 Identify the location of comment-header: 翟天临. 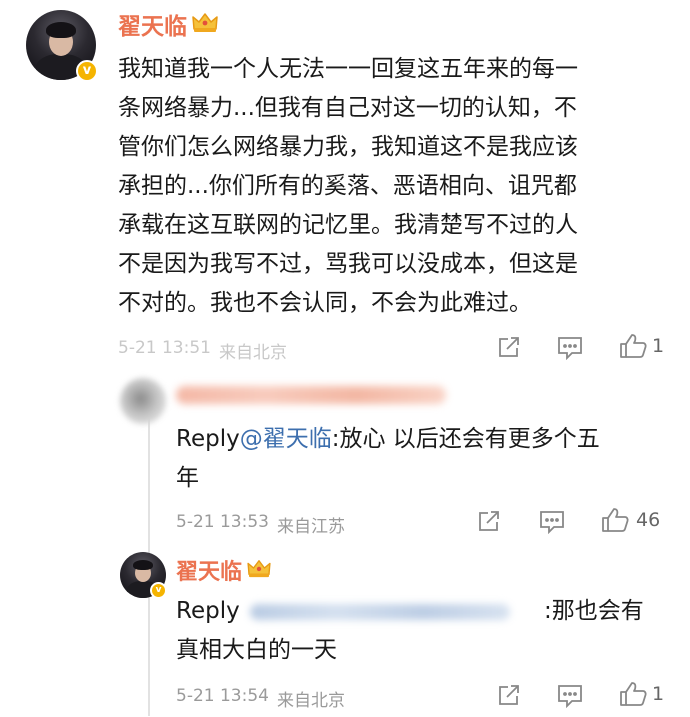
(168, 24).